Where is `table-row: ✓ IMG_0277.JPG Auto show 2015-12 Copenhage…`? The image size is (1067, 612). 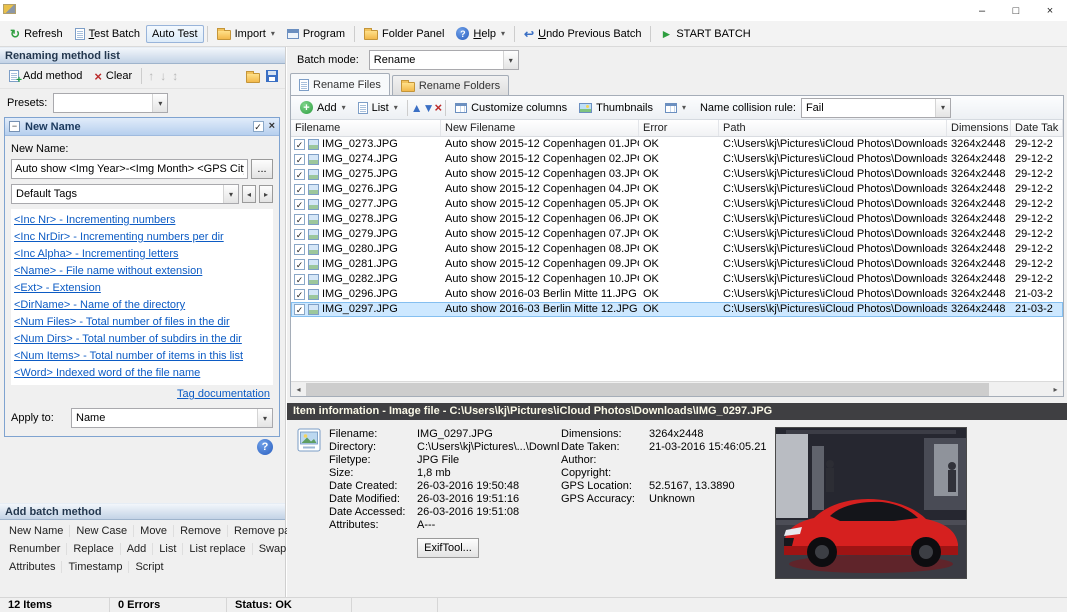 table-row: ✓ IMG_0277.JPG Auto show 2015-12 Copenhage… is located at coordinates (677, 204).